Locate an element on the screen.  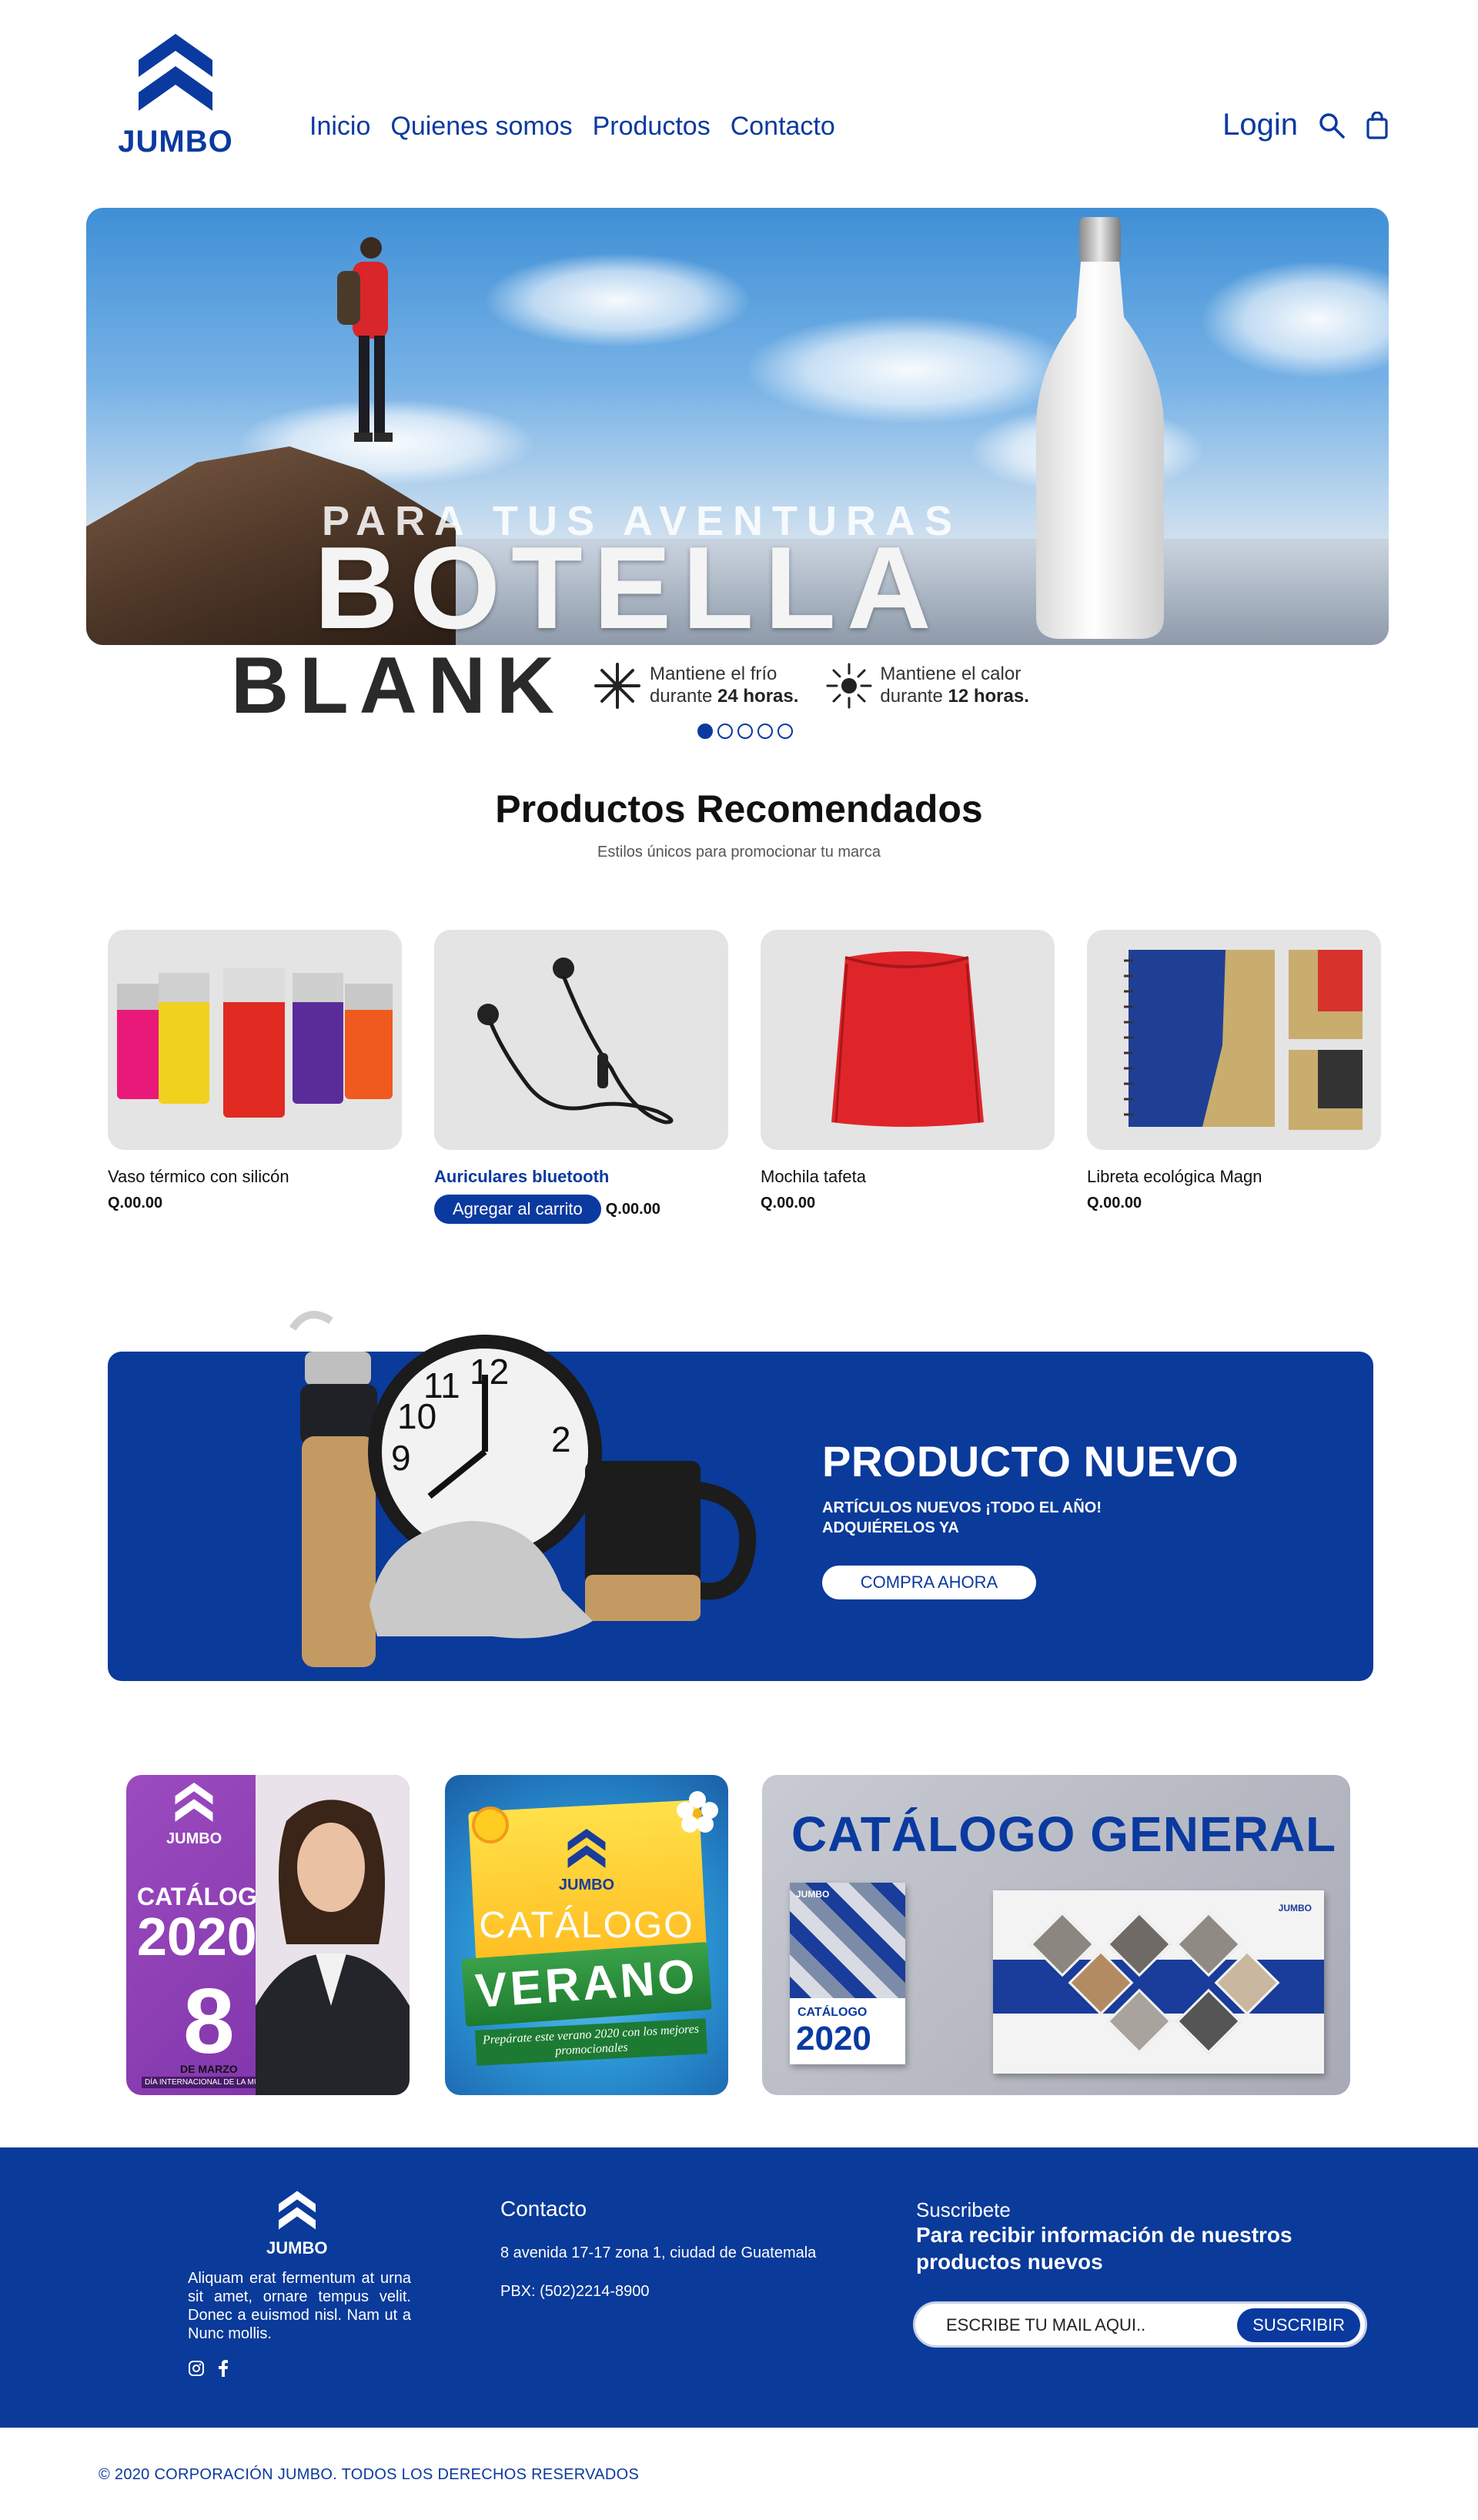
notebooks-image is located at coordinates (1243, 1040).